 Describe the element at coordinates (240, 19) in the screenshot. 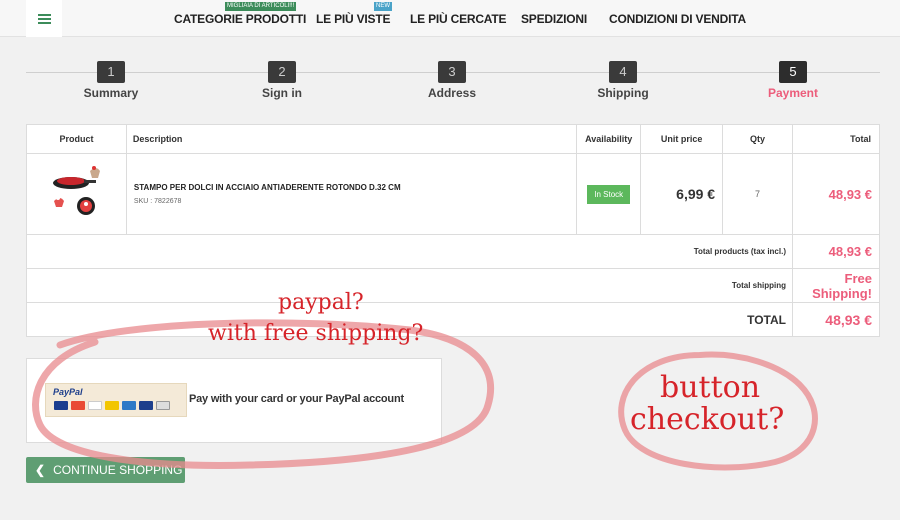

I see `nav-categorie-prodotti: CATEGORIE PRODOTTI` at that location.